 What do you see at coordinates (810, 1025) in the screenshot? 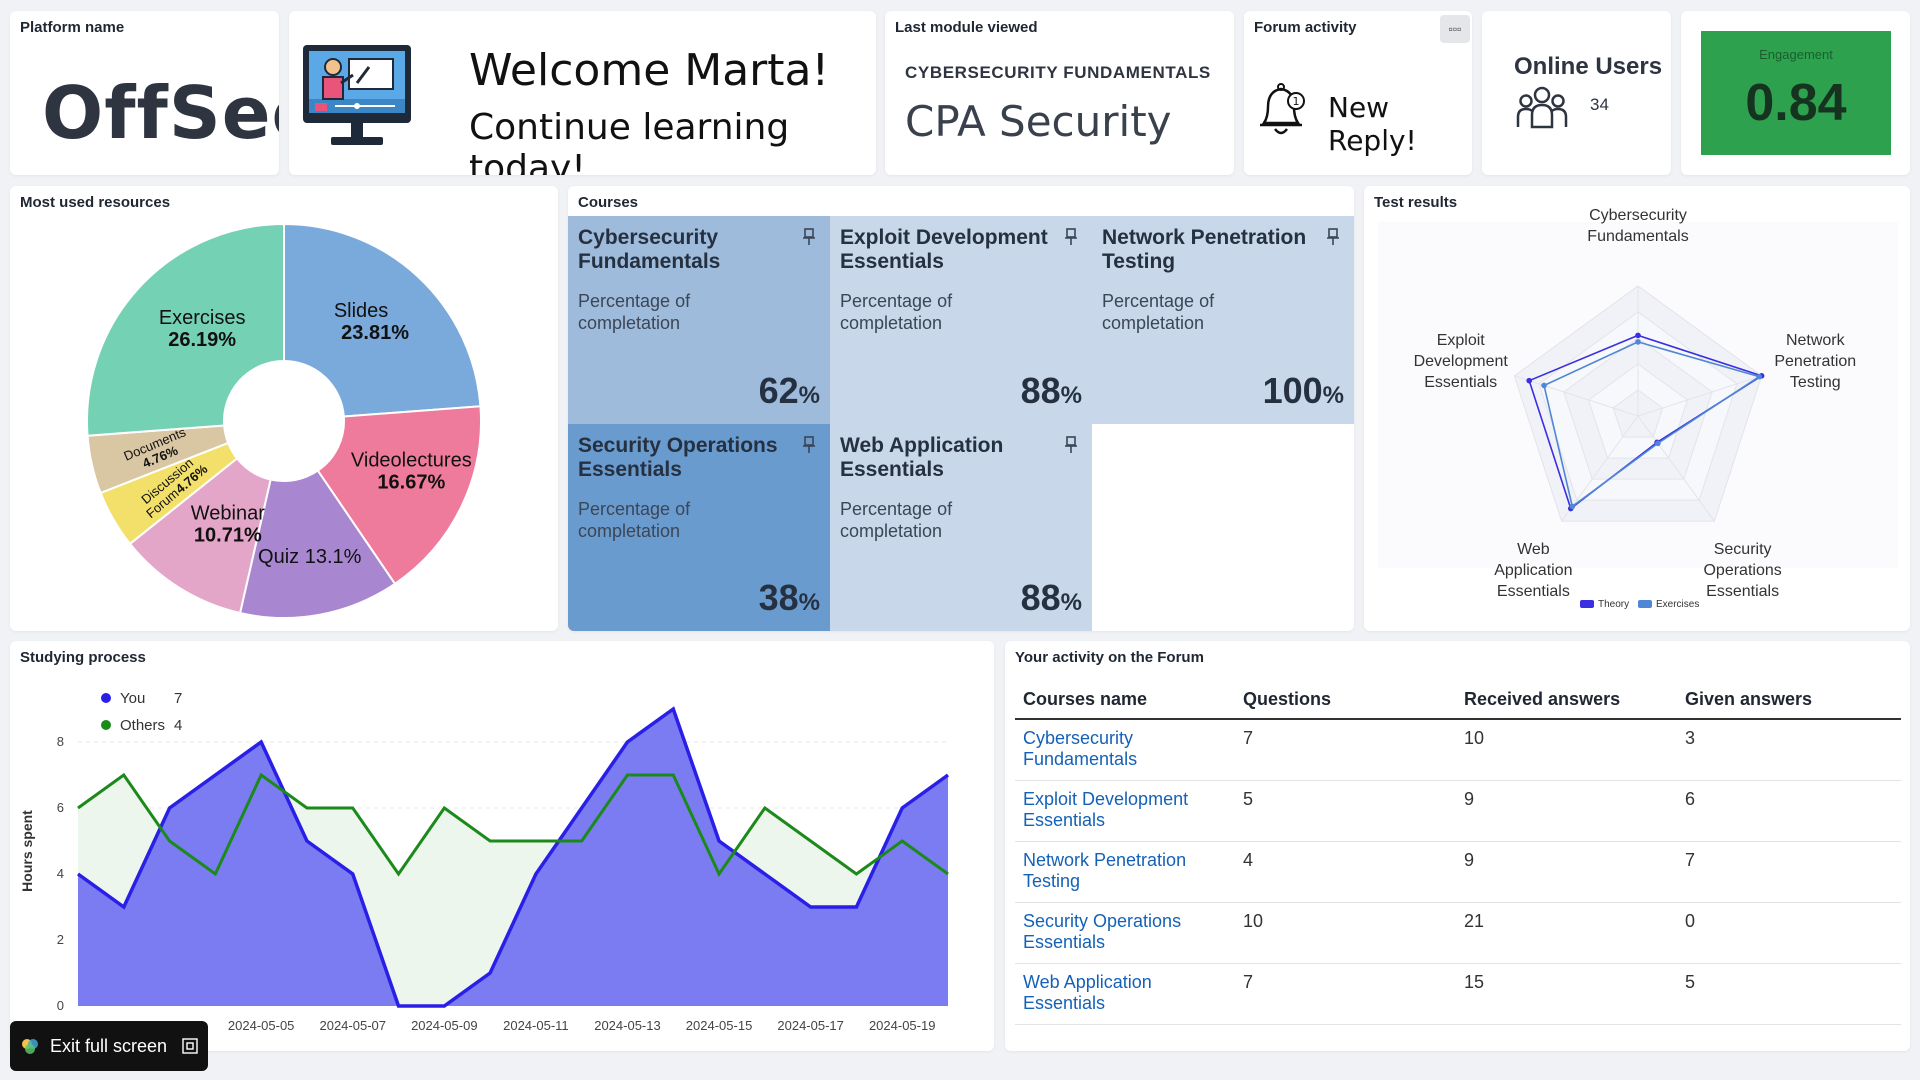
I see `x-tick-label: 2024-05-17` at bounding box center [810, 1025].